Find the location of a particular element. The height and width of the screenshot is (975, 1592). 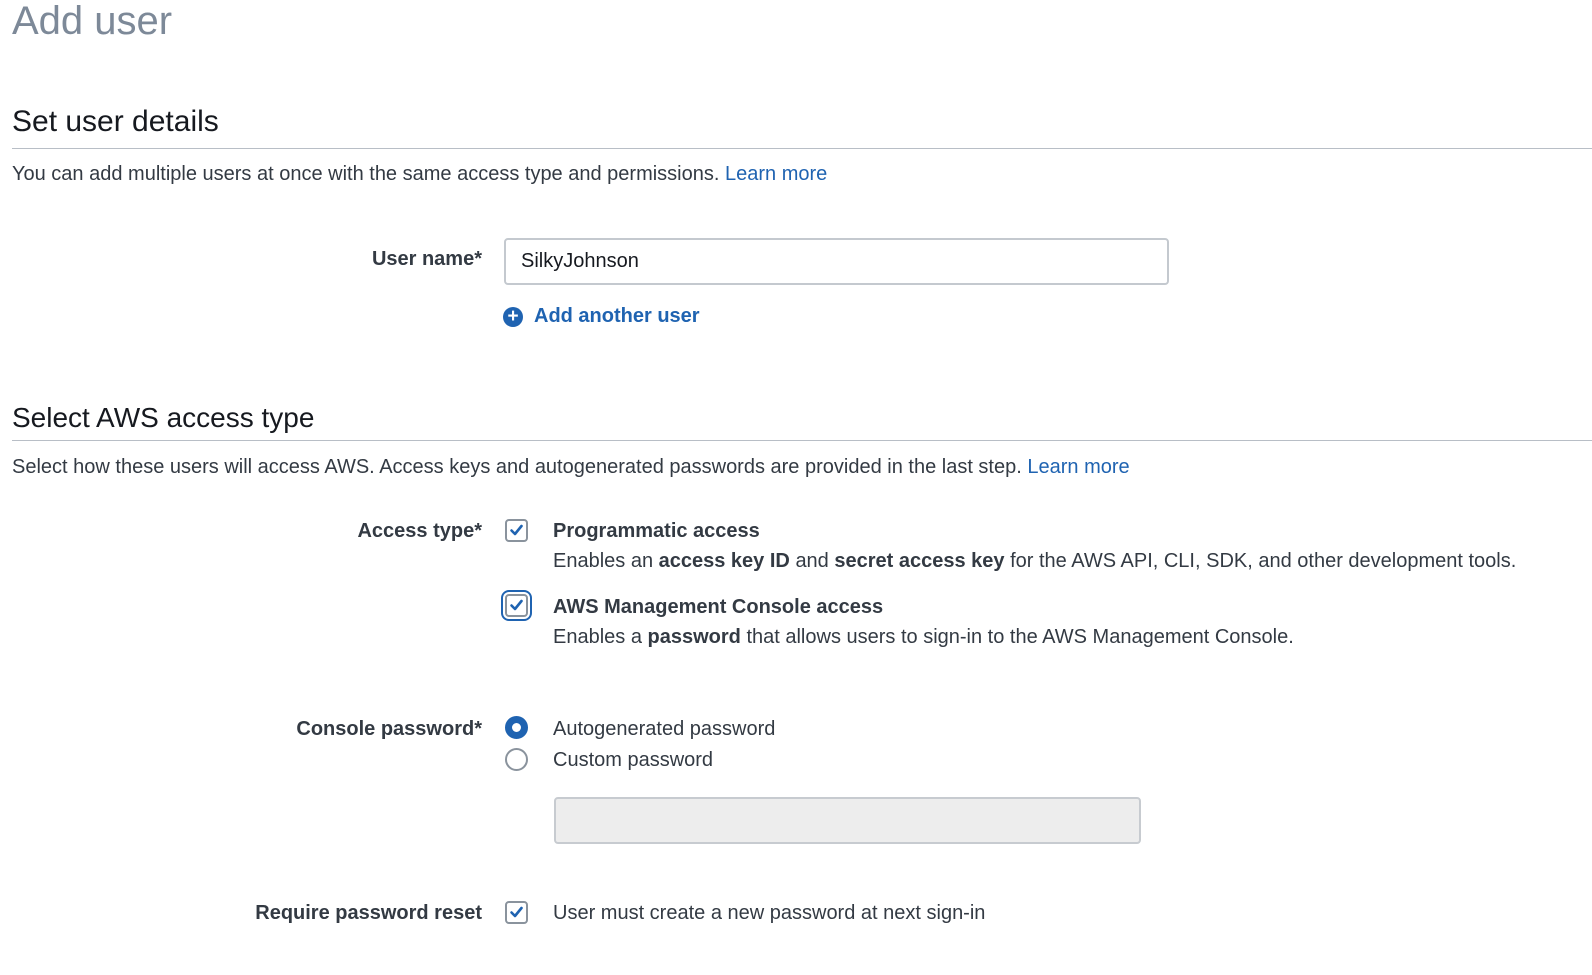

require-password-reset-label: Require password reset is located at coordinates (368, 913).